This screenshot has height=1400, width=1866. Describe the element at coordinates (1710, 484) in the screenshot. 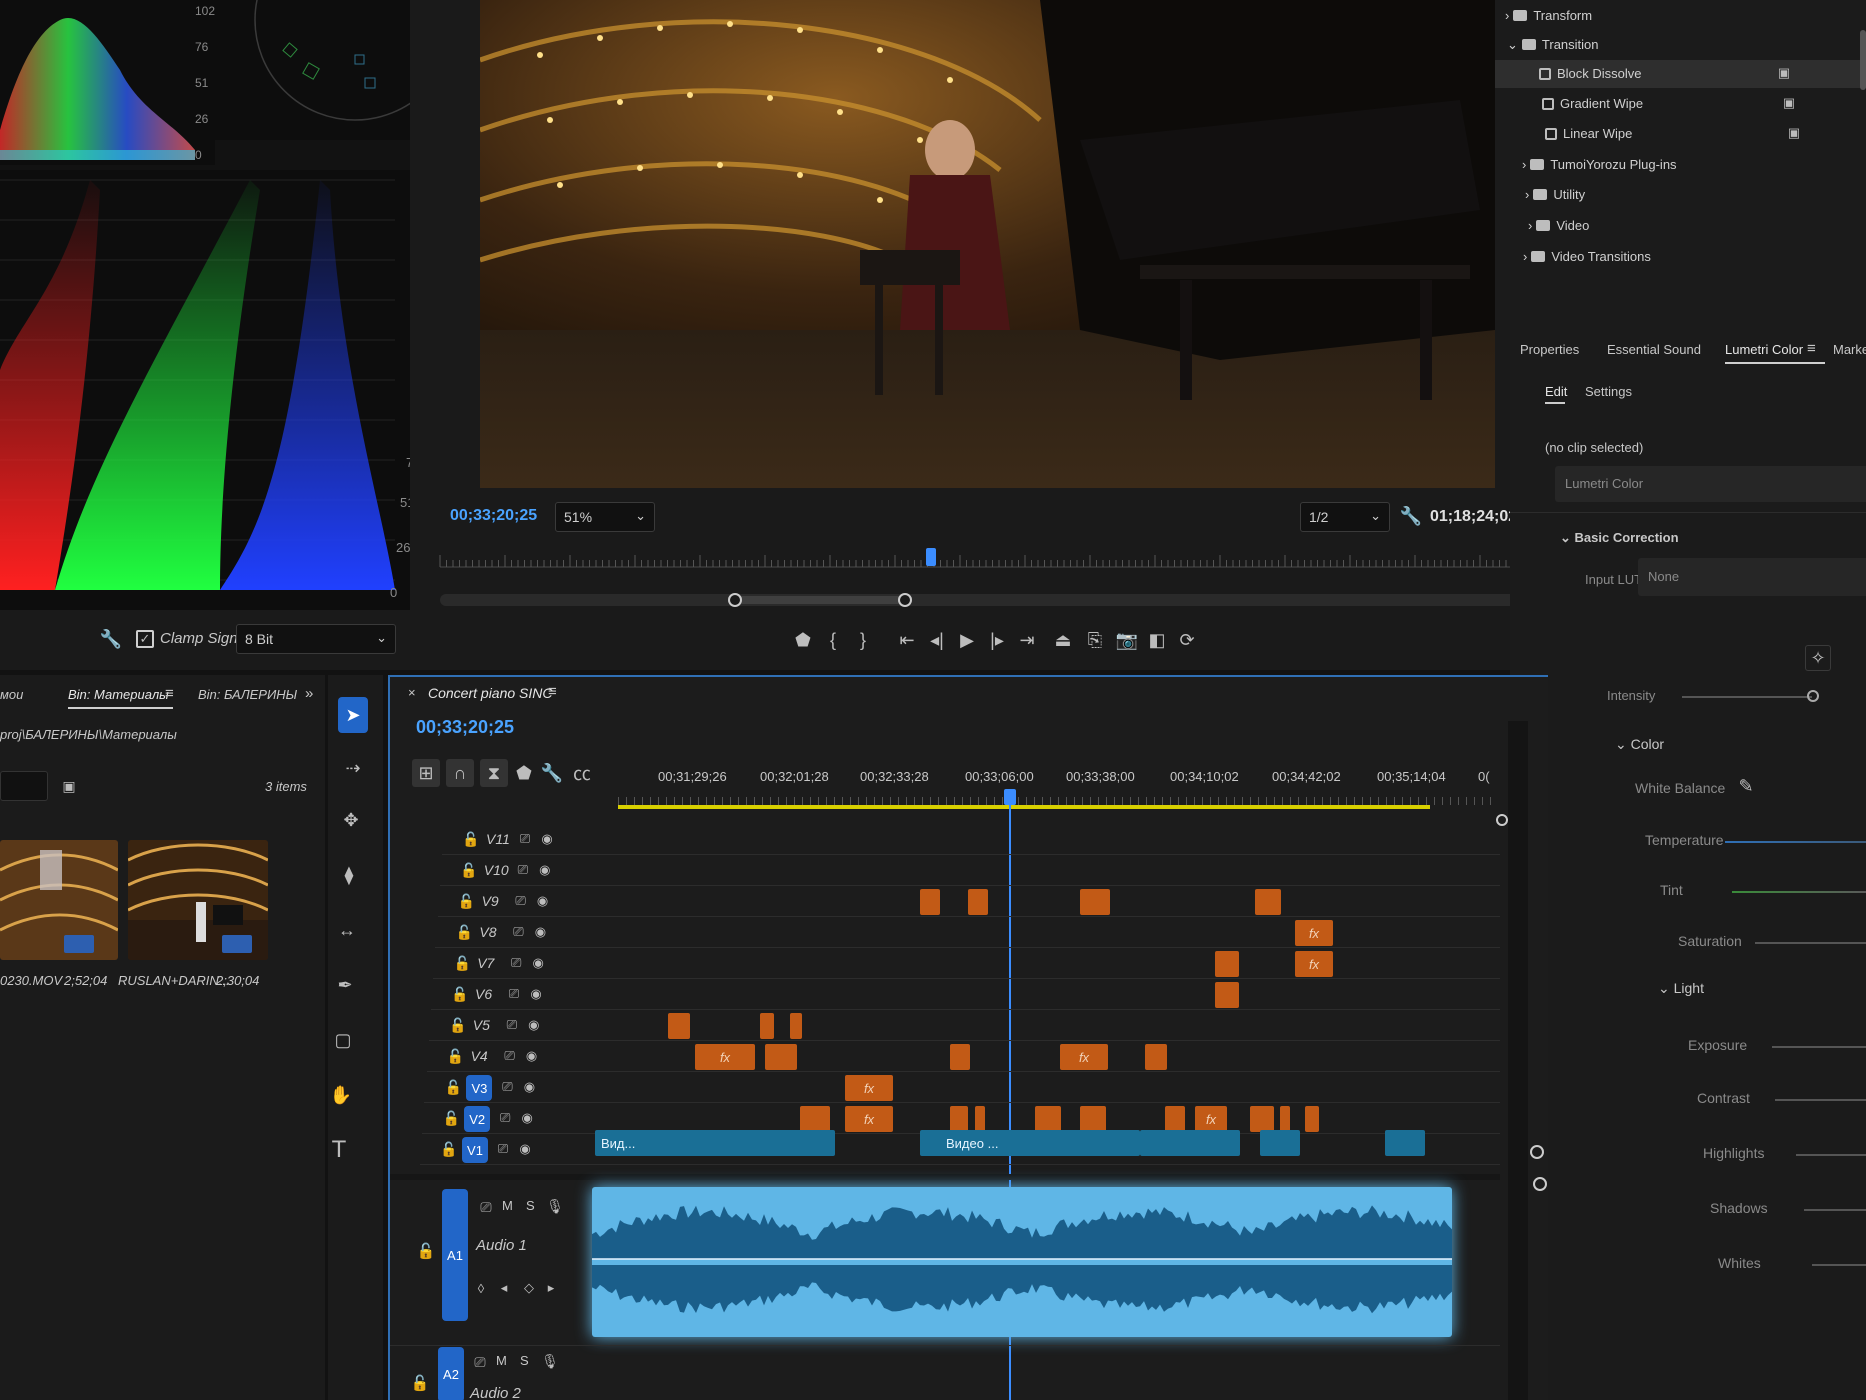

I see `effect-select: Lumetri Color` at that location.